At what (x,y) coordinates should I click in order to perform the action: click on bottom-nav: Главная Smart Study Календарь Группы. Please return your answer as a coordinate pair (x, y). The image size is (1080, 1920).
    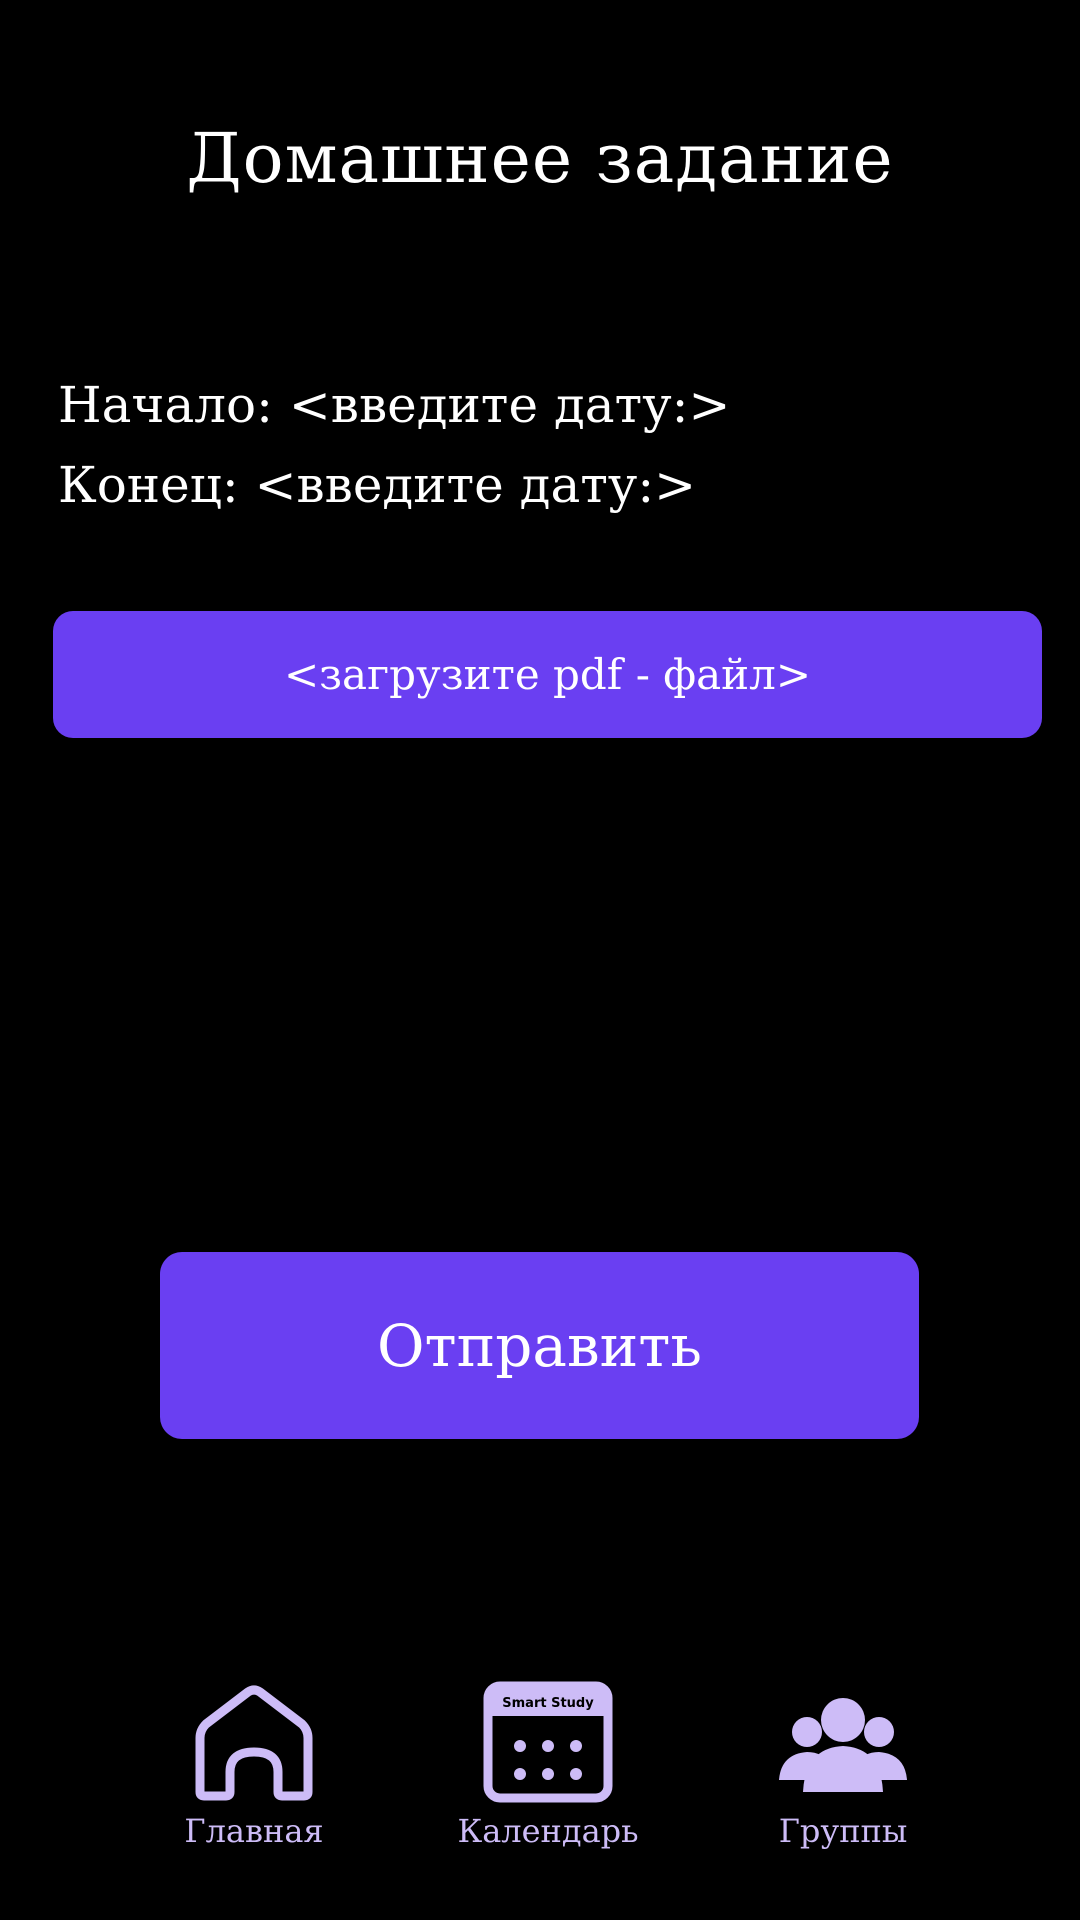
    Looking at the image, I should click on (540, 1780).